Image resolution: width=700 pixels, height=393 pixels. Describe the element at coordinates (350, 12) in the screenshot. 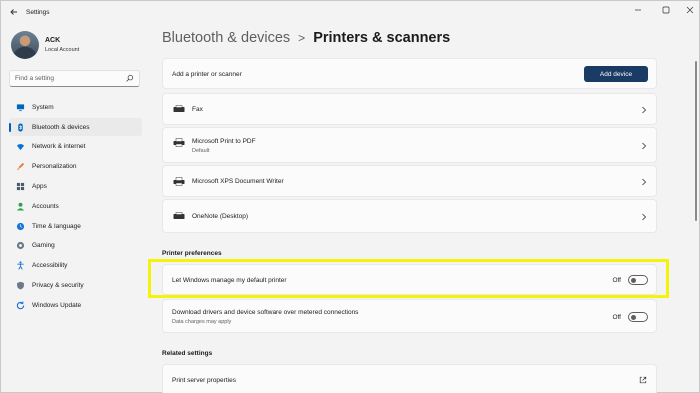

I see `title-bar: Settings` at that location.